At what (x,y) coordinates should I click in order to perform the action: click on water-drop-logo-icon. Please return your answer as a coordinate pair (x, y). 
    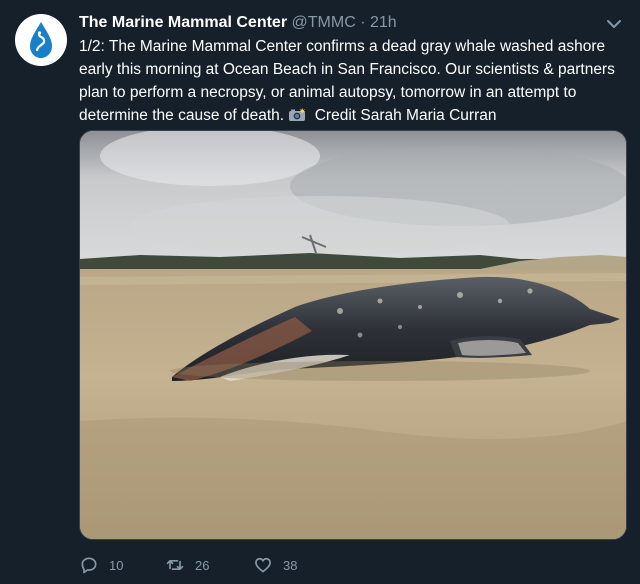
    Looking at the image, I should click on (41, 40).